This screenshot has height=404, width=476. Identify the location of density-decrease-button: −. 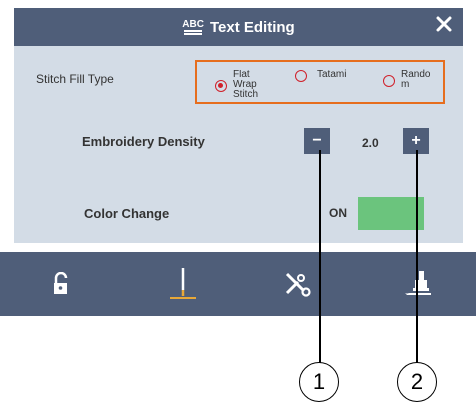
(317, 141).